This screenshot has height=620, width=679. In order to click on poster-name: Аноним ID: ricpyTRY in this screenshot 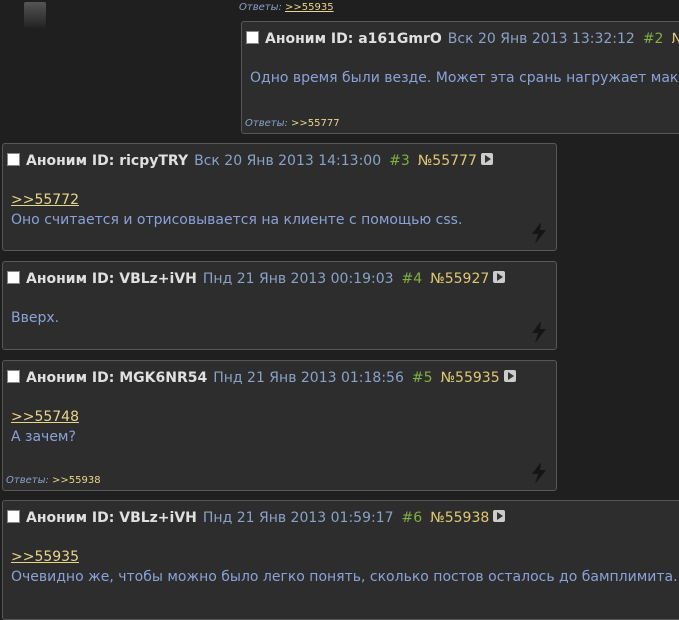, I will do `click(107, 161)`.